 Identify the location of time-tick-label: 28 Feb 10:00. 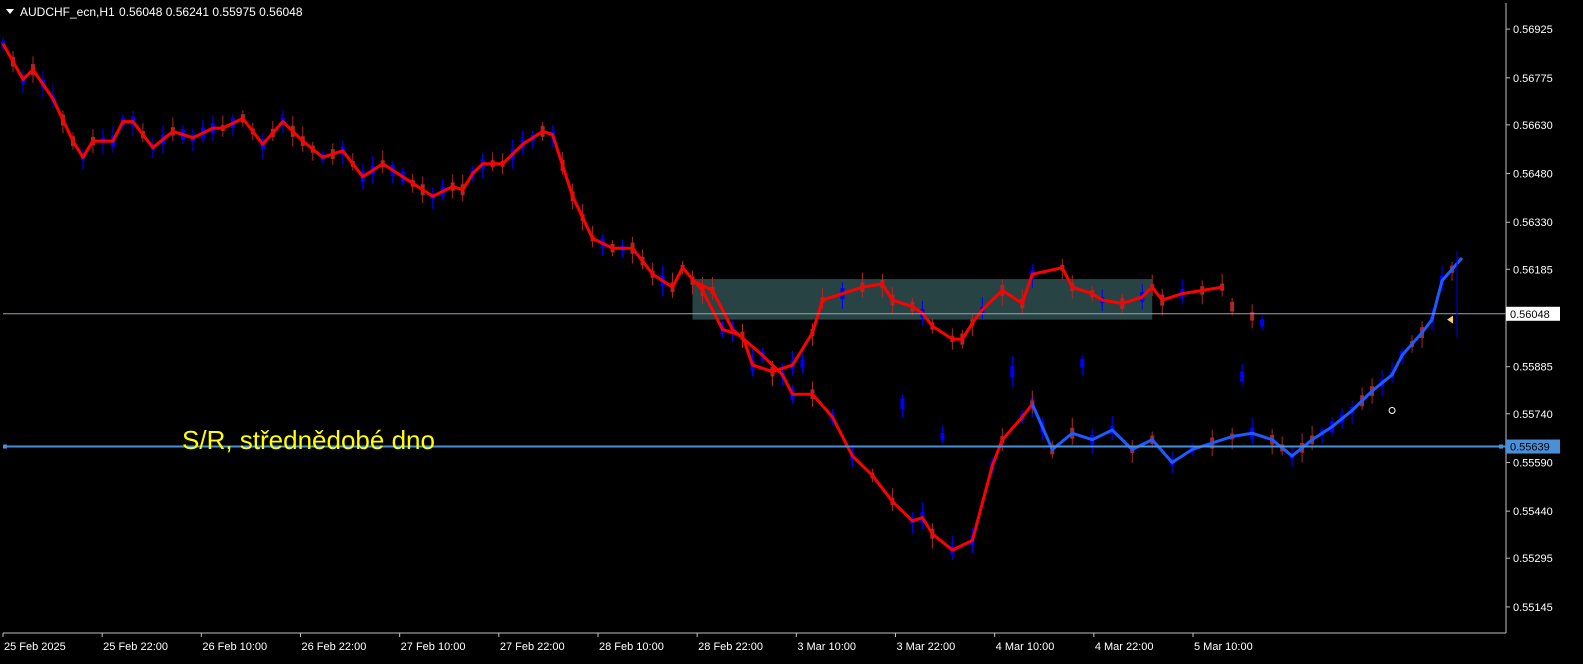
(631, 647).